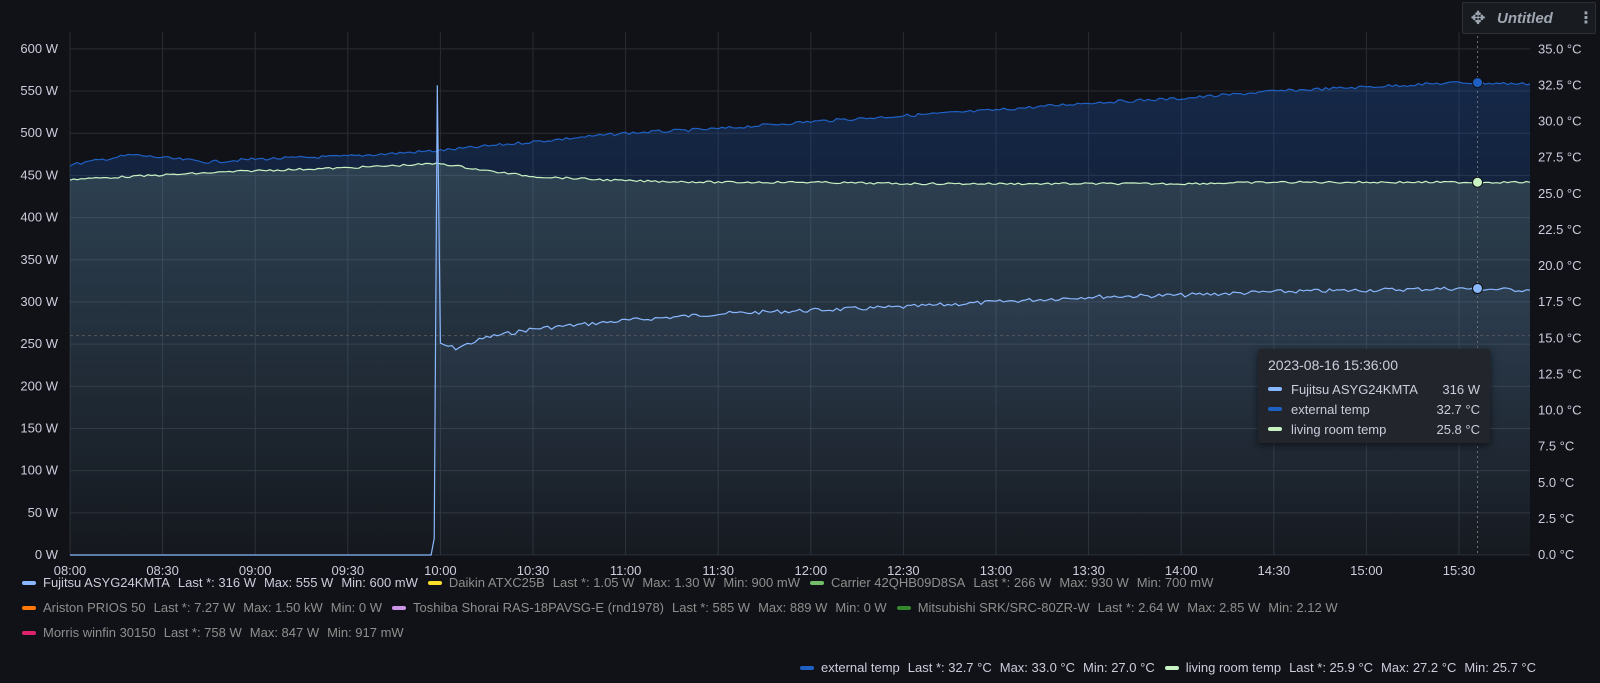 The width and height of the screenshot is (1600, 683). Describe the element at coordinates (1560, 121) in the screenshot. I see `y-right-tick-label: 30.0 °C` at that location.